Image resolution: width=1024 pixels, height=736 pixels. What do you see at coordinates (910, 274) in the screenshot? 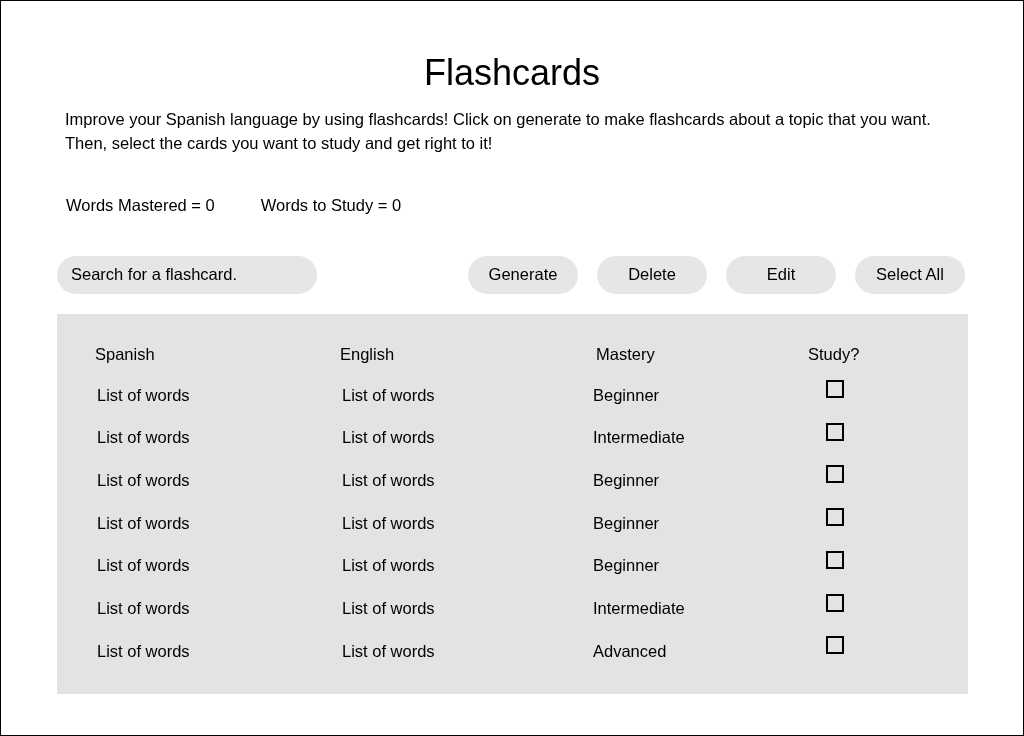
I see `action-button: Select All` at bounding box center [910, 274].